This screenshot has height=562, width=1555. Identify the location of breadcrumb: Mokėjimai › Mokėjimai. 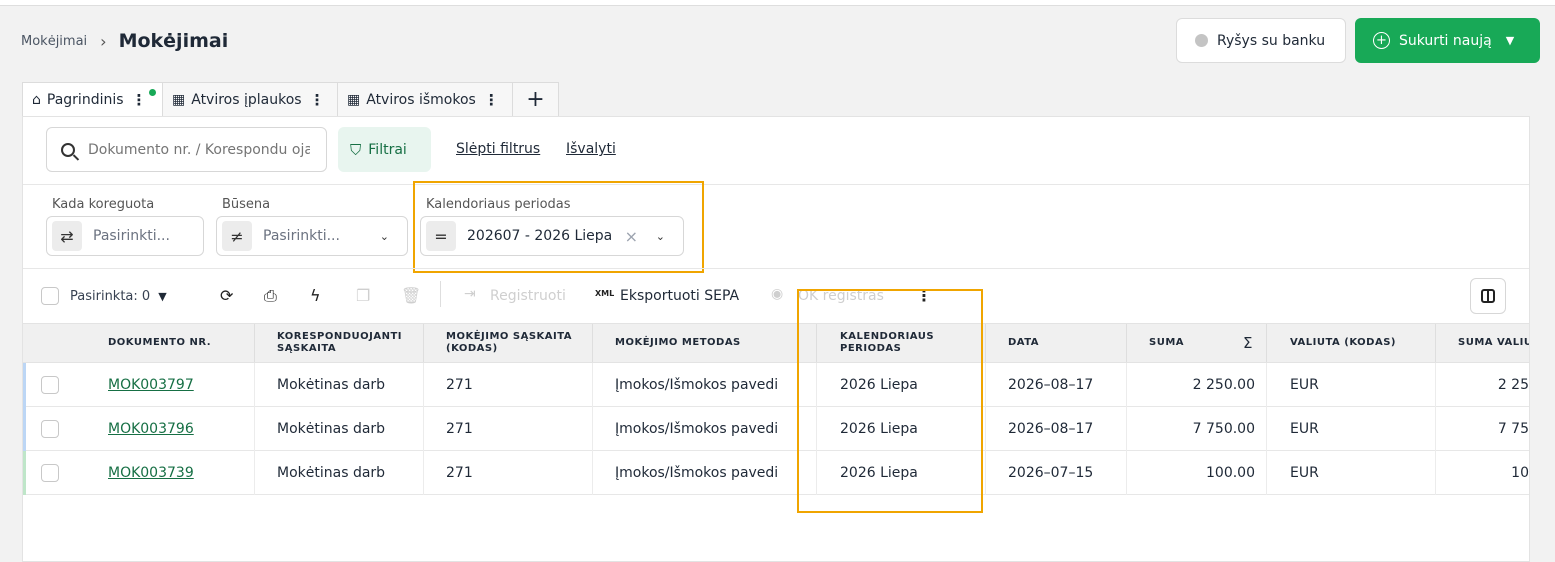
(124, 41).